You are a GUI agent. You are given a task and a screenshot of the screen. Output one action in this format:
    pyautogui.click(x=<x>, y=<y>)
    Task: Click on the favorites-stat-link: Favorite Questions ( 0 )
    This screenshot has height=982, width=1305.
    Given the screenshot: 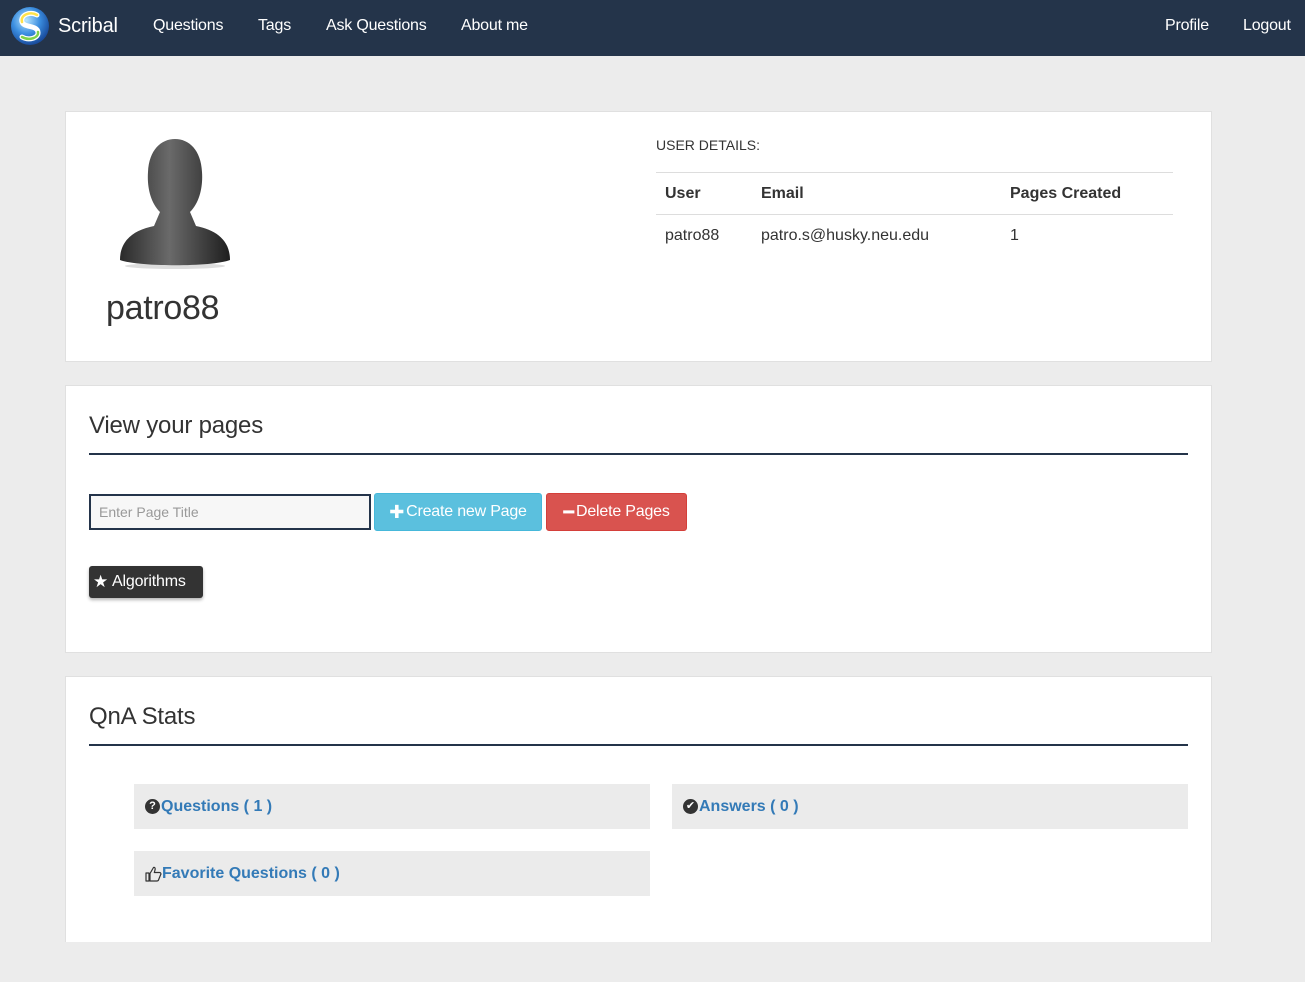 What is the action you would take?
    pyautogui.click(x=251, y=874)
    